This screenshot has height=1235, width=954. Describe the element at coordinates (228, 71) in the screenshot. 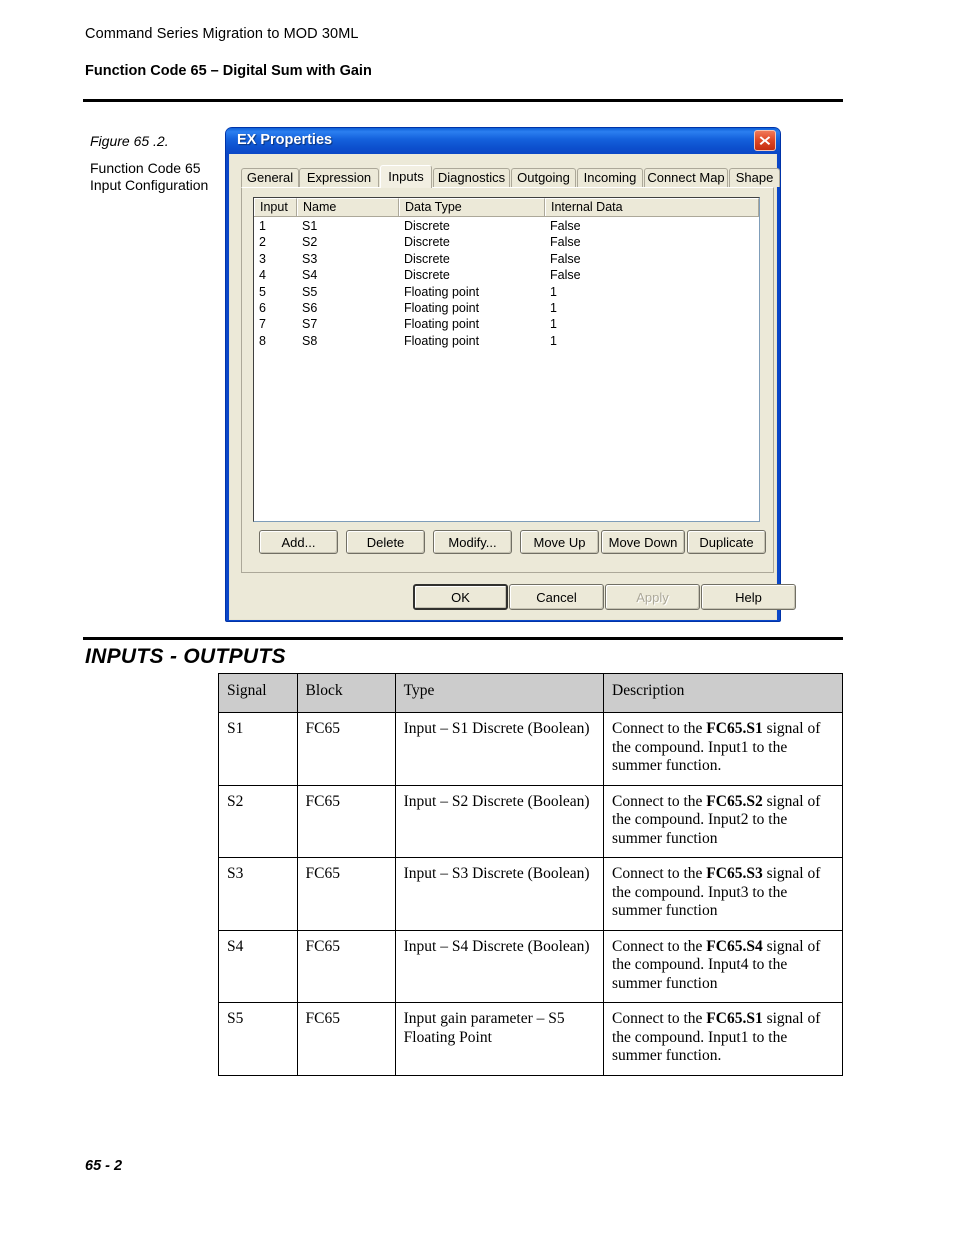

I see `section-heading: Function Code 65 – Digital Sum with Gain` at that location.